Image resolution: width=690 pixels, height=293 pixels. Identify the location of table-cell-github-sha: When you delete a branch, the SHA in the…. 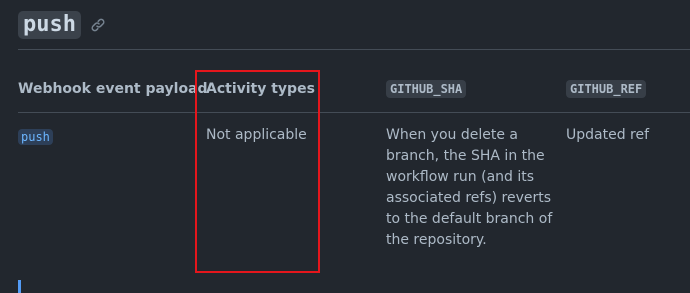
(469, 187).